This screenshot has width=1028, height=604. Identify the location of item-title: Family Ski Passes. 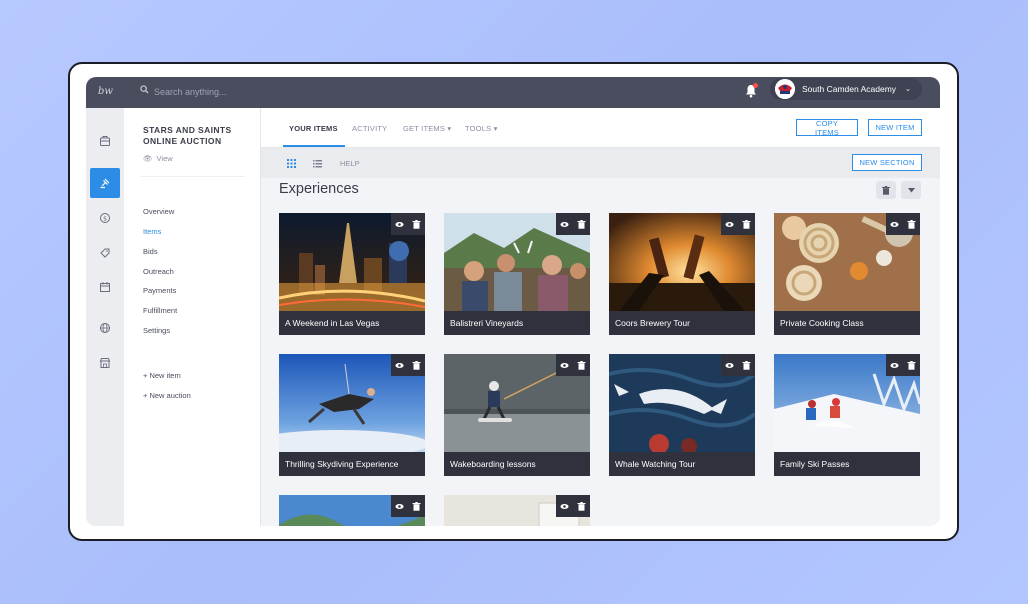
(815, 464).